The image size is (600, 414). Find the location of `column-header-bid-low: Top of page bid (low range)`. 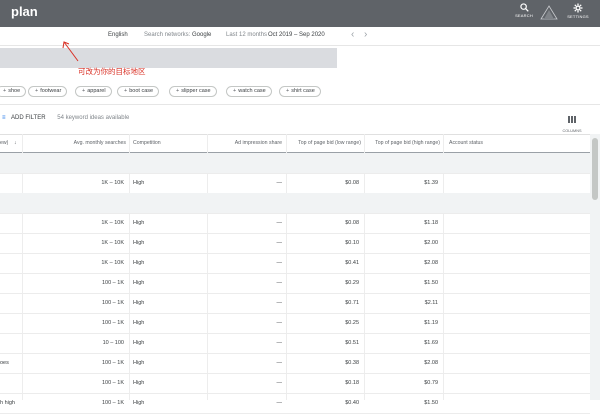

column-header-bid-low: Top of page bid (low range) is located at coordinates (323, 143).